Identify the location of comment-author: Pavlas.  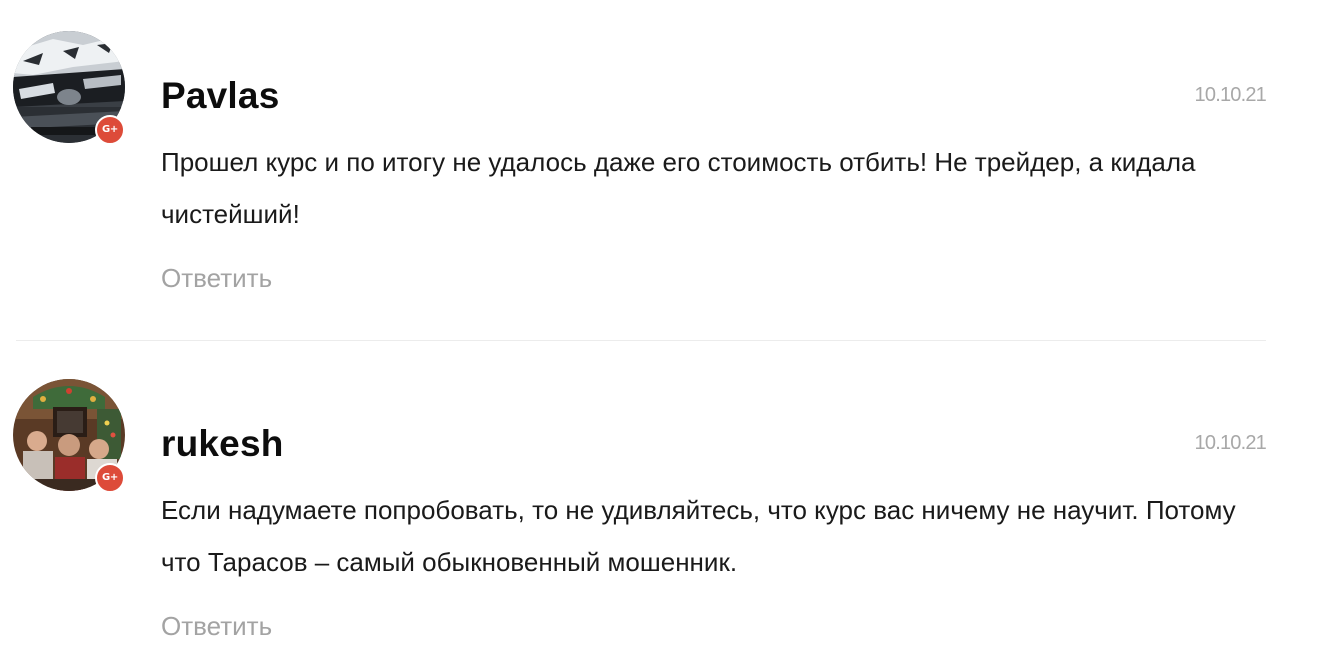
(220, 96).